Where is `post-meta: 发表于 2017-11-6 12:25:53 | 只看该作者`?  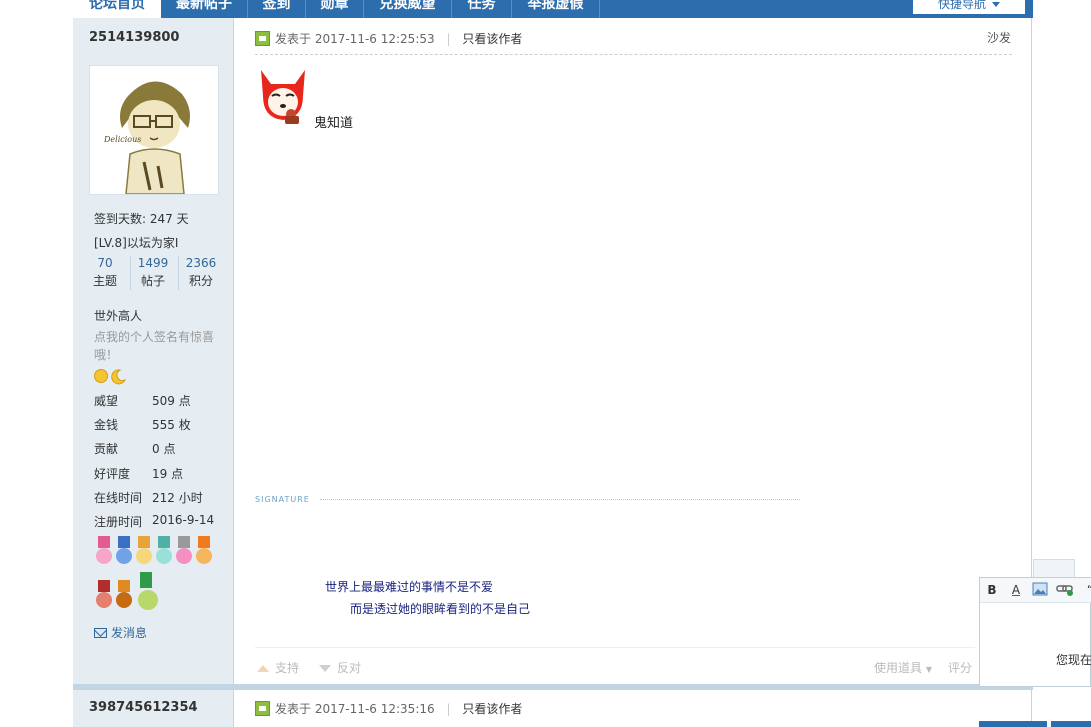 post-meta: 发表于 2017-11-6 12:25:53 | 只看该作者 is located at coordinates (398, 38).